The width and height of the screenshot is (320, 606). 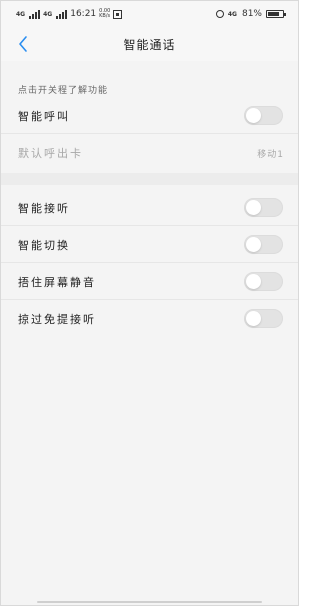 What do you see at coordinates (149, 244) in the screenshot?
I see `setting-row-smart-switch: 智能切换` at bounding box center [149, 244].